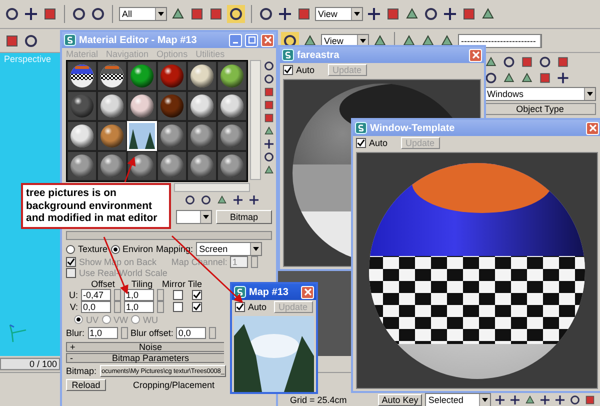 This screenshot has height=406, width=600. Describe the element at coordinates (339, 14) in the screenshot. I see `reference-coord-dropdown: View` at that location.